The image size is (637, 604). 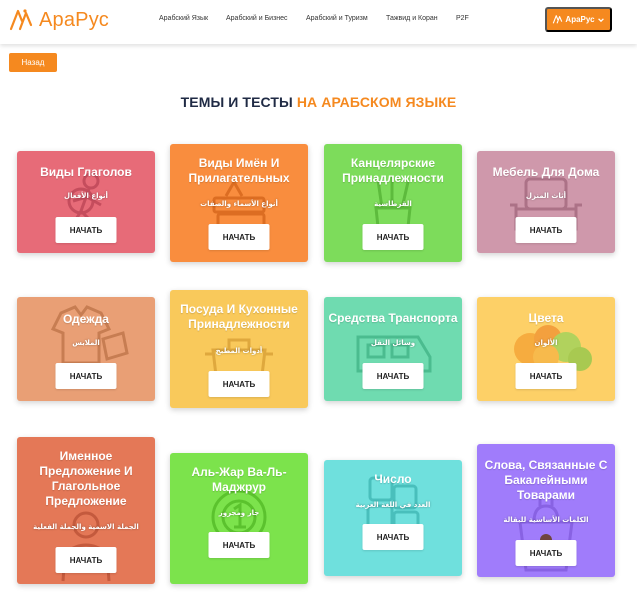 I want to click on nav-arabic-business: Арабский и Бизнес, so click(x=257, y=18).